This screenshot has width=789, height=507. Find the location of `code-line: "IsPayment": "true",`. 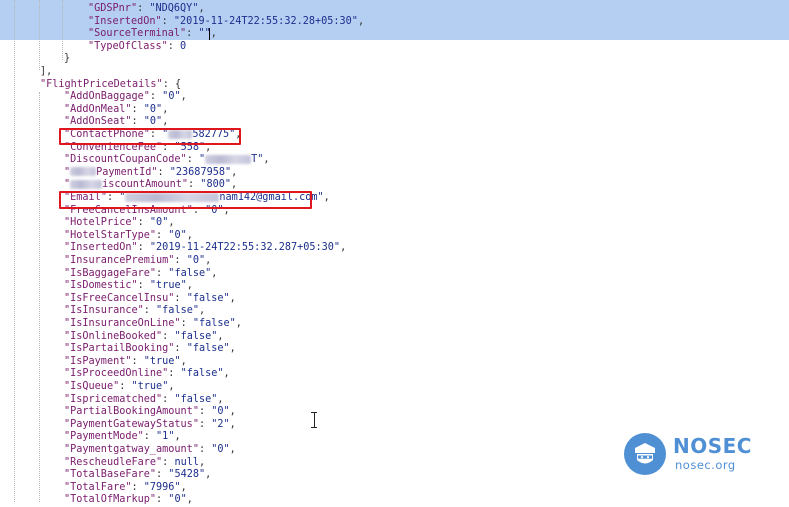

code-line: "IsPayment": "true", is located at coordinates (125, 362).